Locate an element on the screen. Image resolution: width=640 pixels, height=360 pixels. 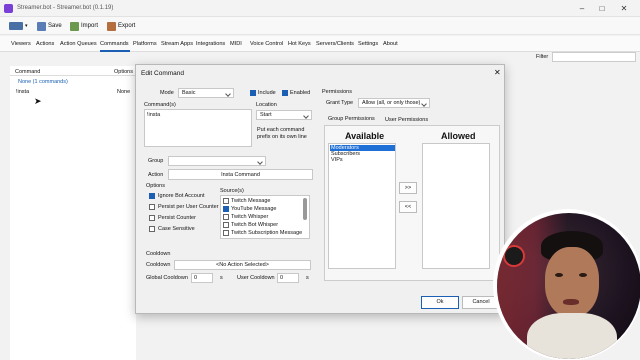
source-label: Twitch Whisper is located at coordinates (250, 217).